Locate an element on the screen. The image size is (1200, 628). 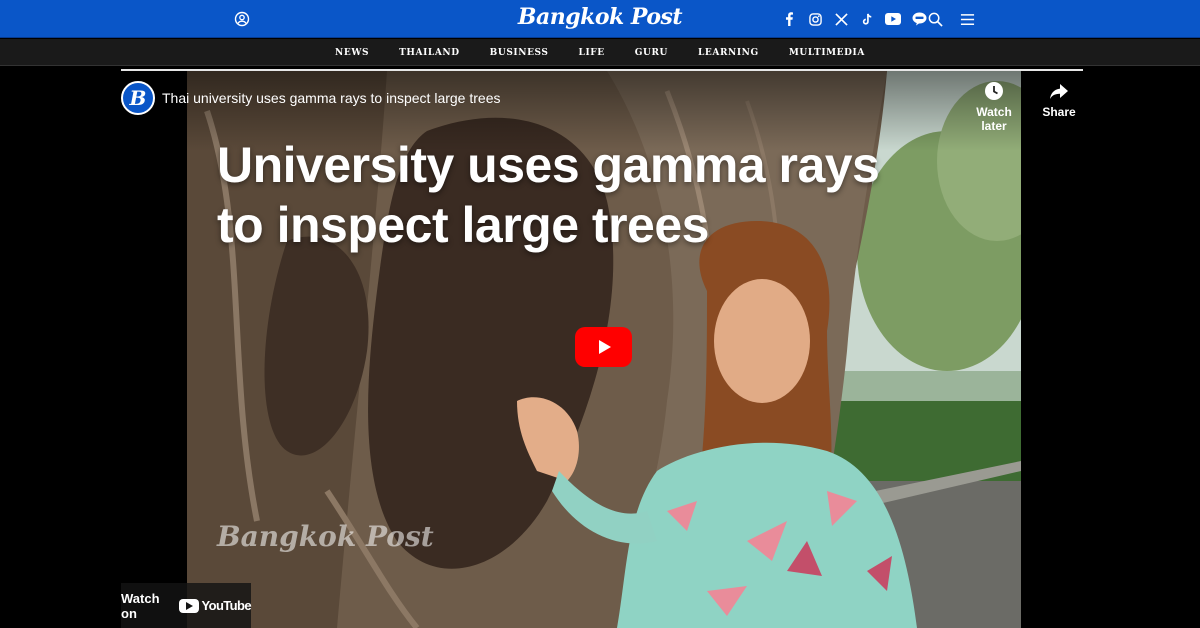
hamburger-menu-icon is located at coordinates (967, 19).